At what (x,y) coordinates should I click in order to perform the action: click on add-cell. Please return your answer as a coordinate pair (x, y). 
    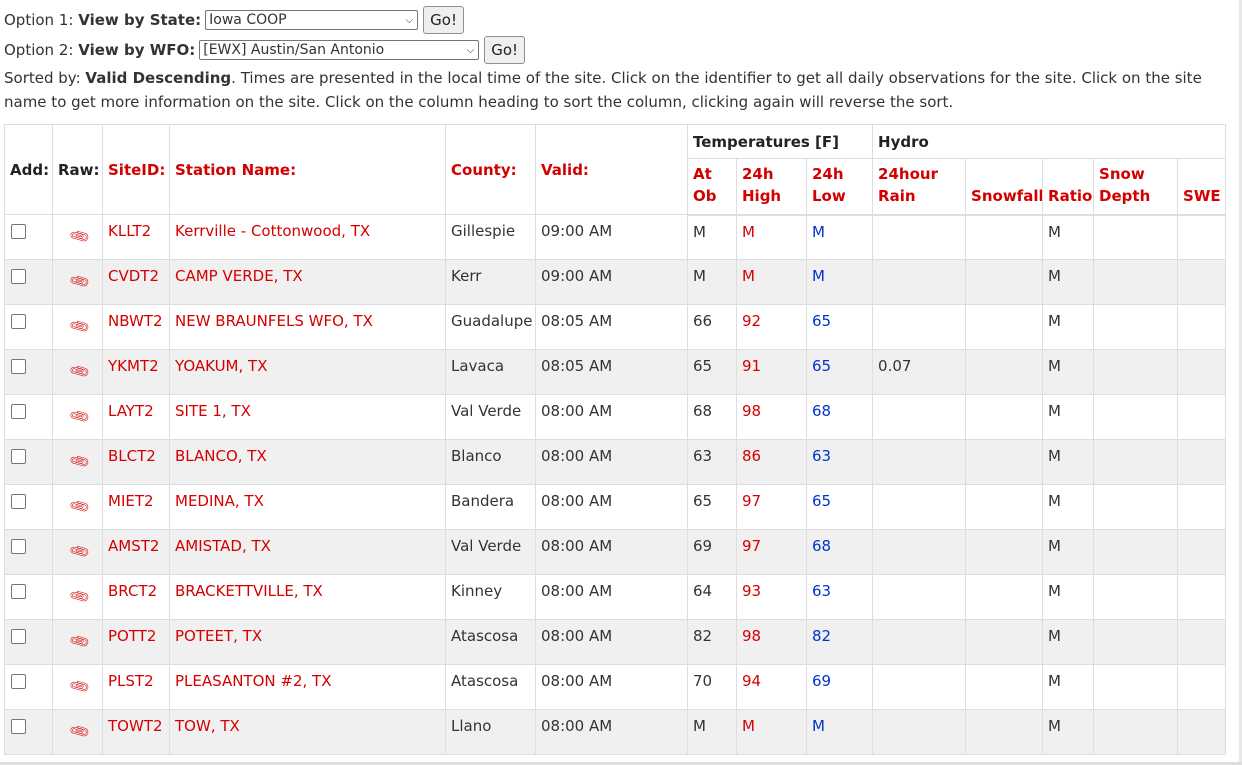
    Looking at the image, I should click on (28, 552).